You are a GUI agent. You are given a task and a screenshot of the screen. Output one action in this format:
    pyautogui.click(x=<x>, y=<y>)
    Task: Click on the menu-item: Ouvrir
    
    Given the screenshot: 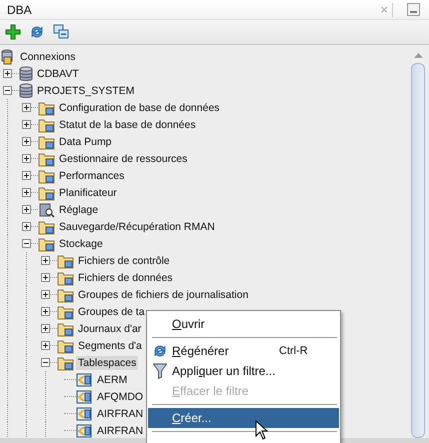 What is the action you would take?
    pyautogui.click(x=243, y=324)
    